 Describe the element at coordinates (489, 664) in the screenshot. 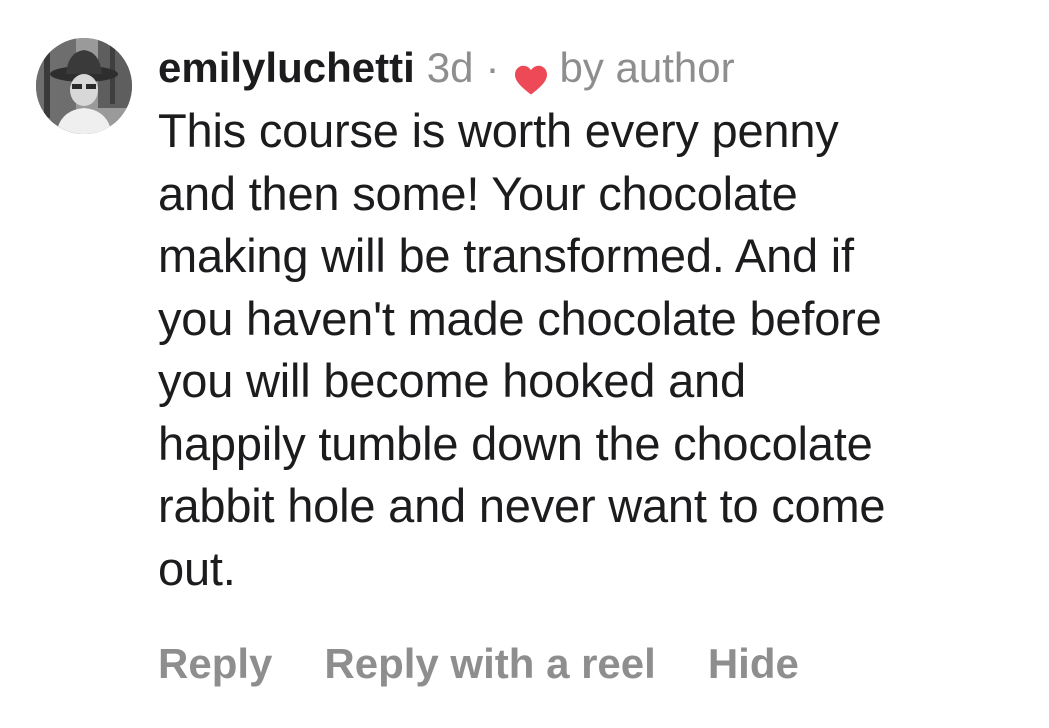

I see `reply-with-reel-button: Reply with a reel` at that location.